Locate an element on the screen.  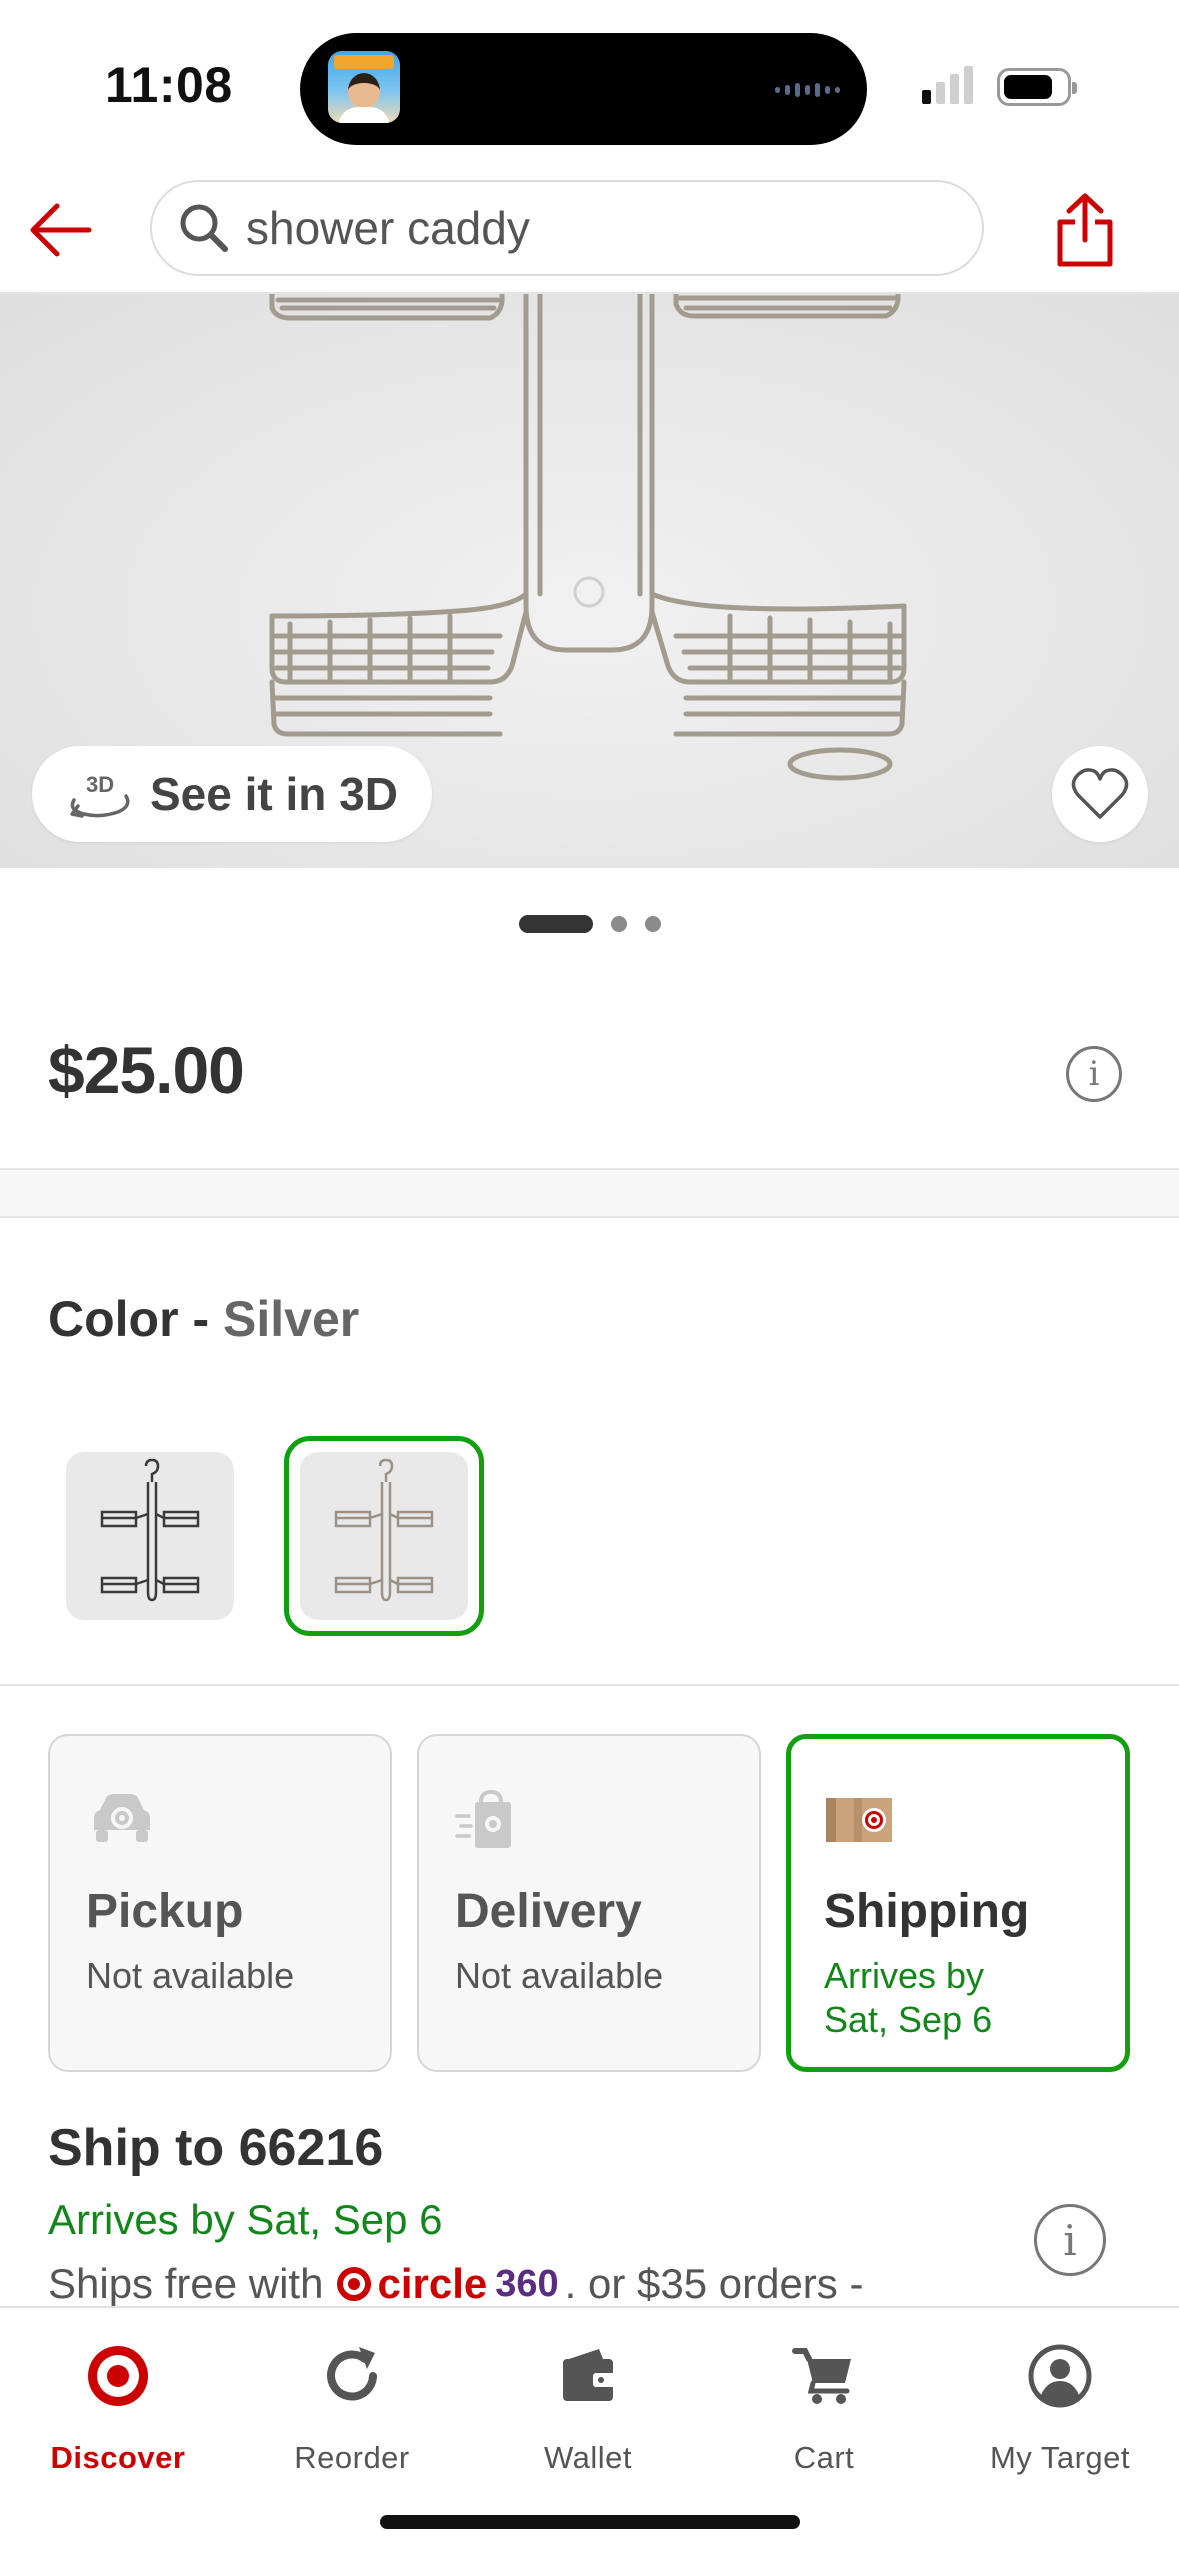
circle-360-logo: circle 360 is located at coordinates (447, 2284).